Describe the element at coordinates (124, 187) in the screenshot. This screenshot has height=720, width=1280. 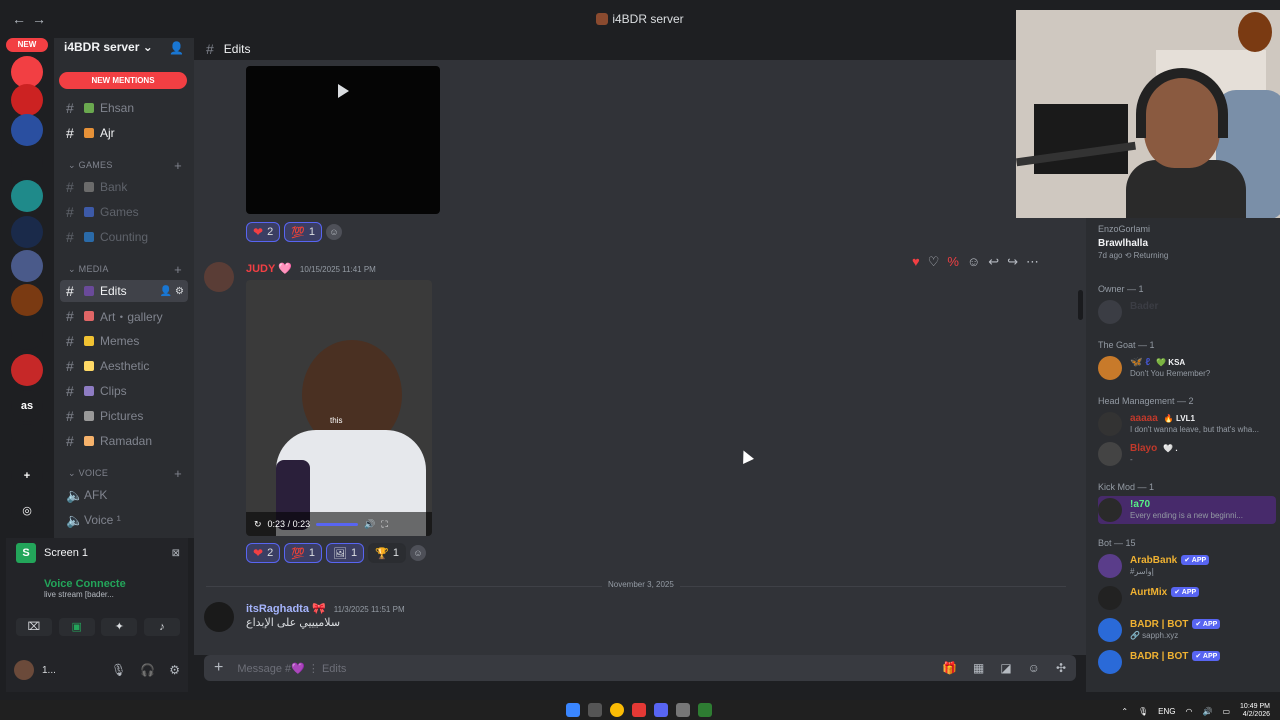
I see `channel-bank: # Bank` at that location.